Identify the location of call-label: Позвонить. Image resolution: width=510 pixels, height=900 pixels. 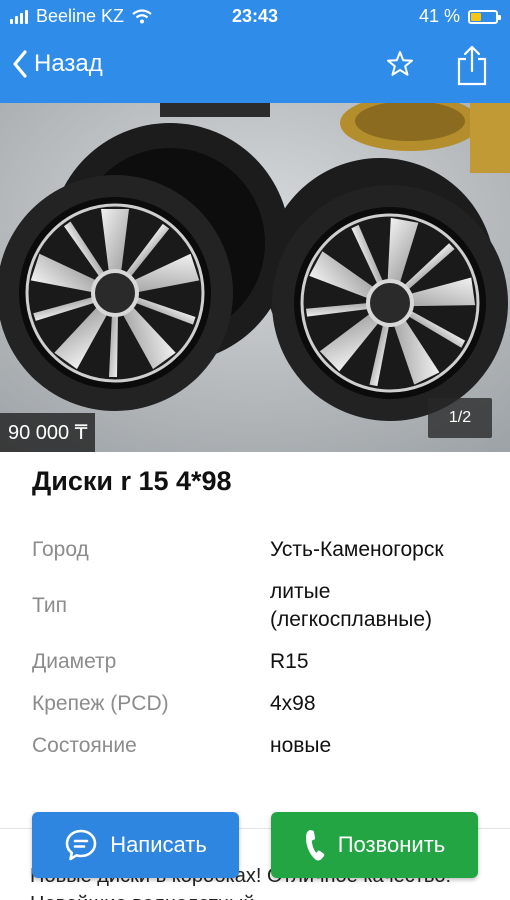
(391, 844).